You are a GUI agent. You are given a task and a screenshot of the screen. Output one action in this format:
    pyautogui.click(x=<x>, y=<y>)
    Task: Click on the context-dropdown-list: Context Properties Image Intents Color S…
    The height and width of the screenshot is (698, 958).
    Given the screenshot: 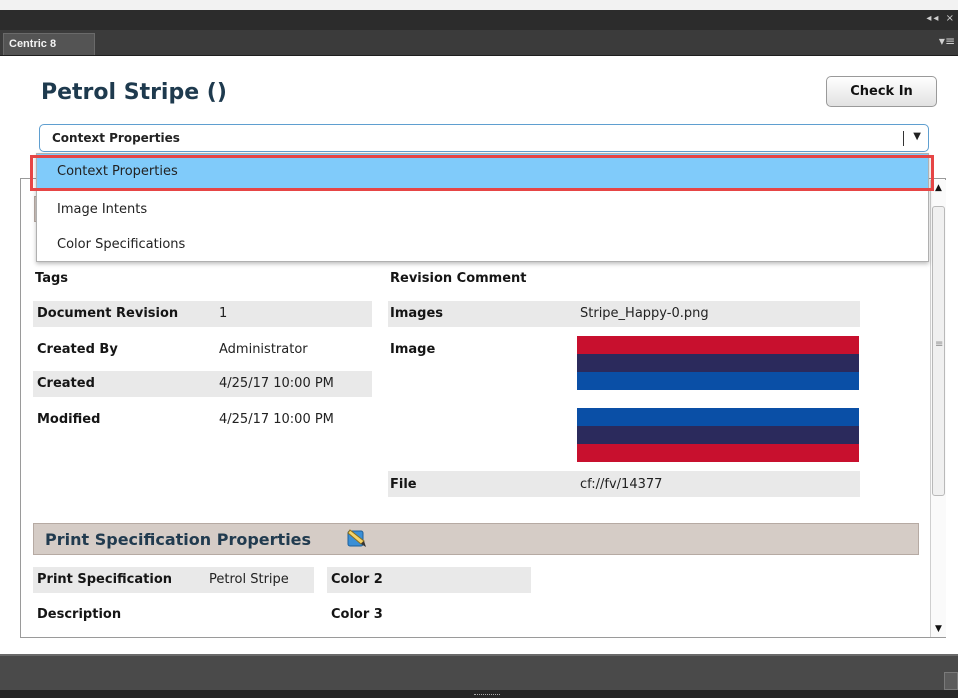 What is the action you would take?
    pyautogui.click(x=482, y=207)
    